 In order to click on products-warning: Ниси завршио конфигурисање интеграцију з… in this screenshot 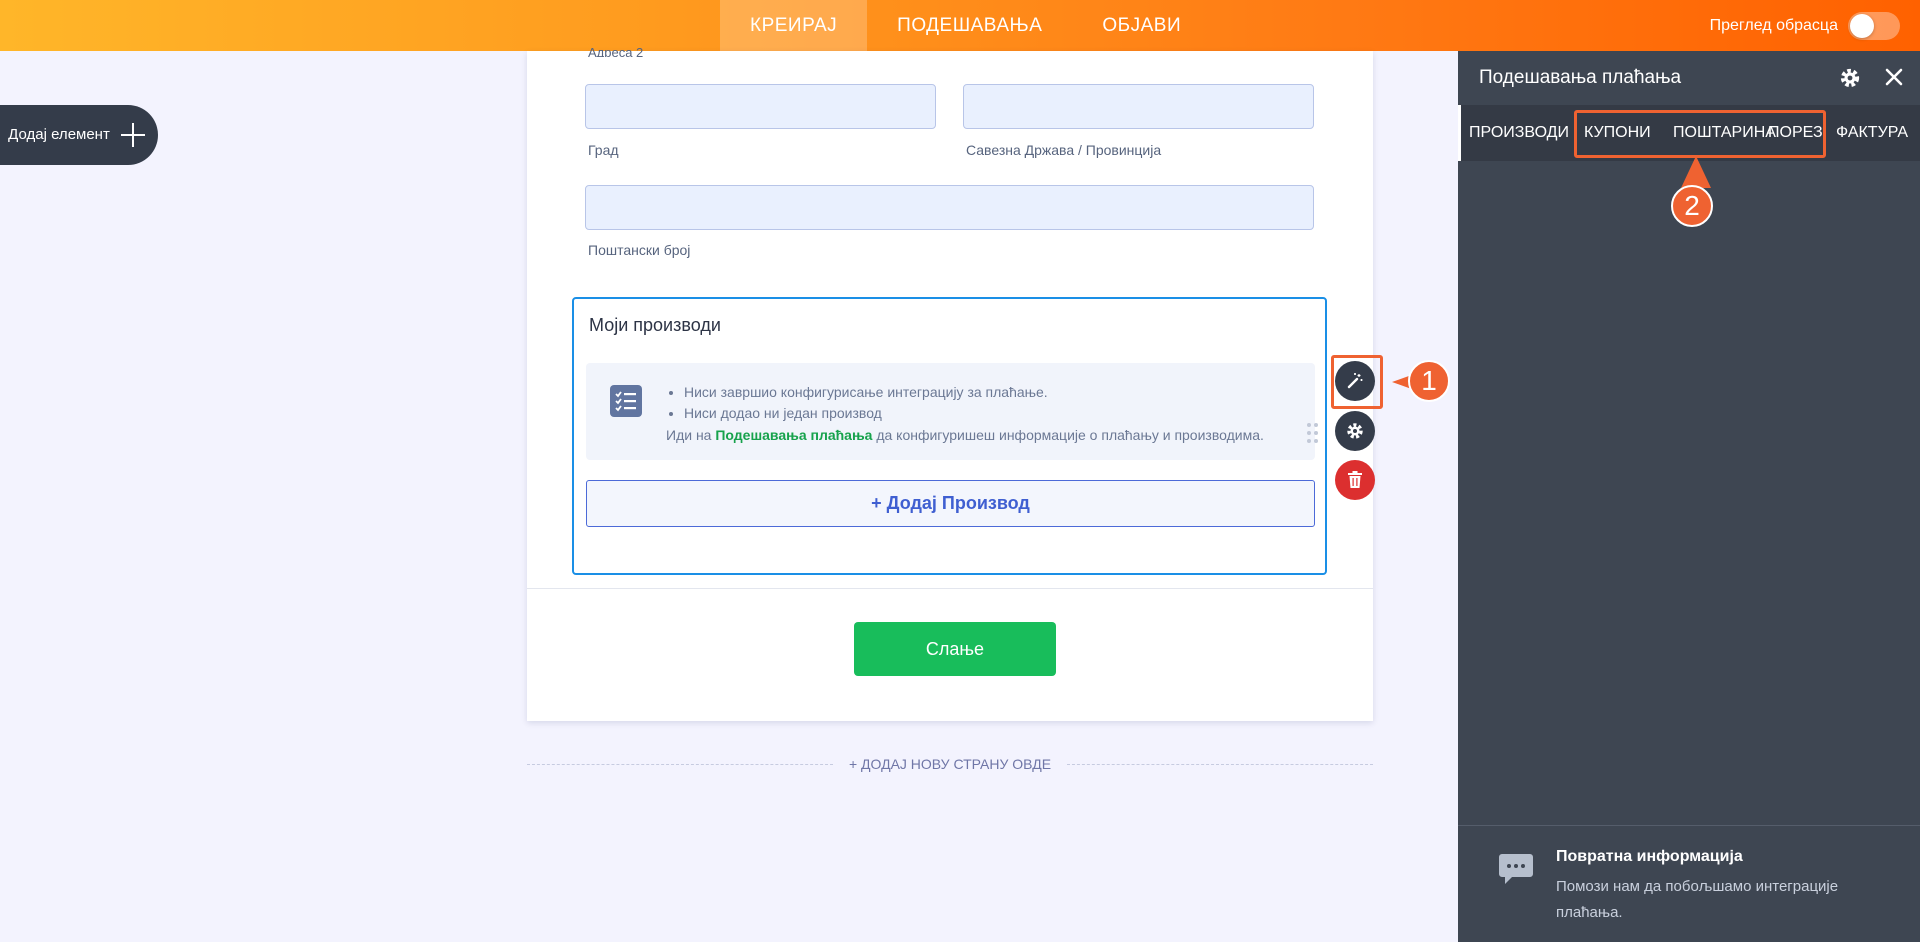, I will do `click(952, 411)`.